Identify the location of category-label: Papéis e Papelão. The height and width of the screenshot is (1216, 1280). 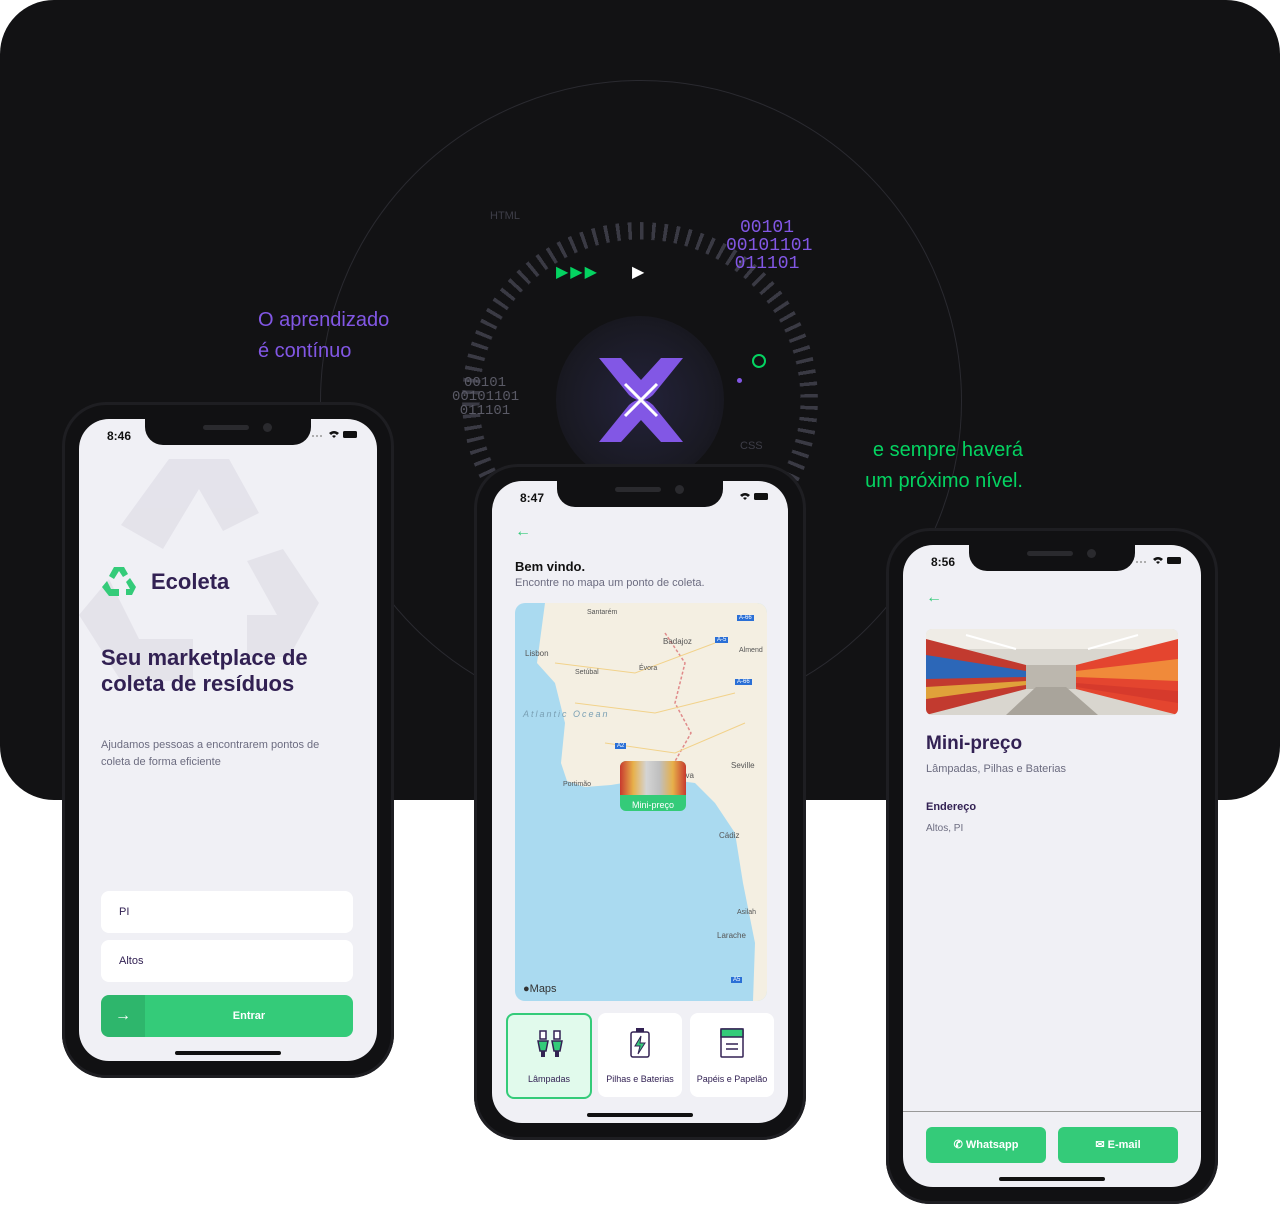
(732, 1079).